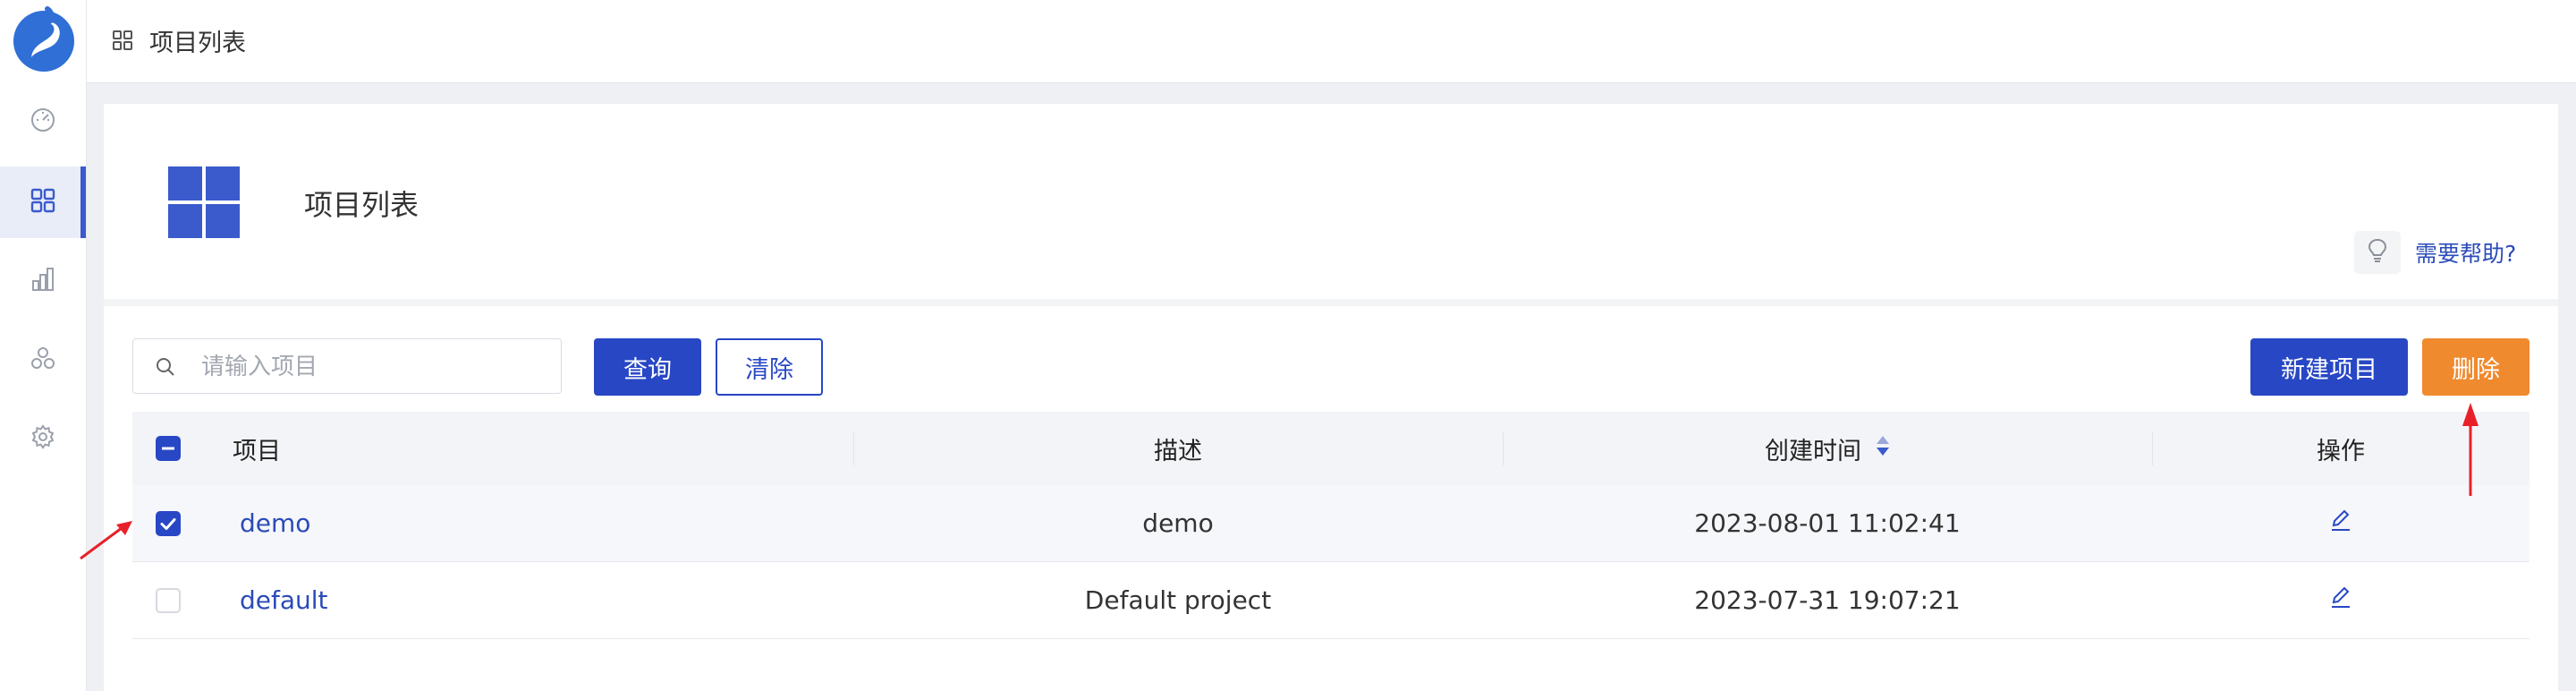 This screenshot has height=691, width=2576. I want to click on cluster-icon, so click(43, 360).